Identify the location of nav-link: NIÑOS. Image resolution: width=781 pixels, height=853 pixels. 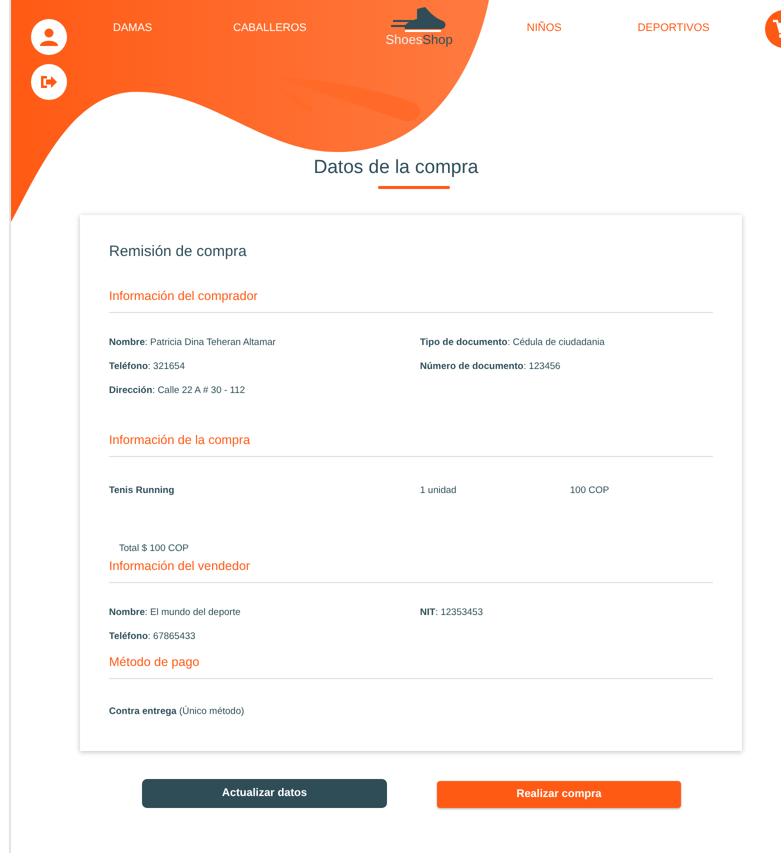
(544, 28).